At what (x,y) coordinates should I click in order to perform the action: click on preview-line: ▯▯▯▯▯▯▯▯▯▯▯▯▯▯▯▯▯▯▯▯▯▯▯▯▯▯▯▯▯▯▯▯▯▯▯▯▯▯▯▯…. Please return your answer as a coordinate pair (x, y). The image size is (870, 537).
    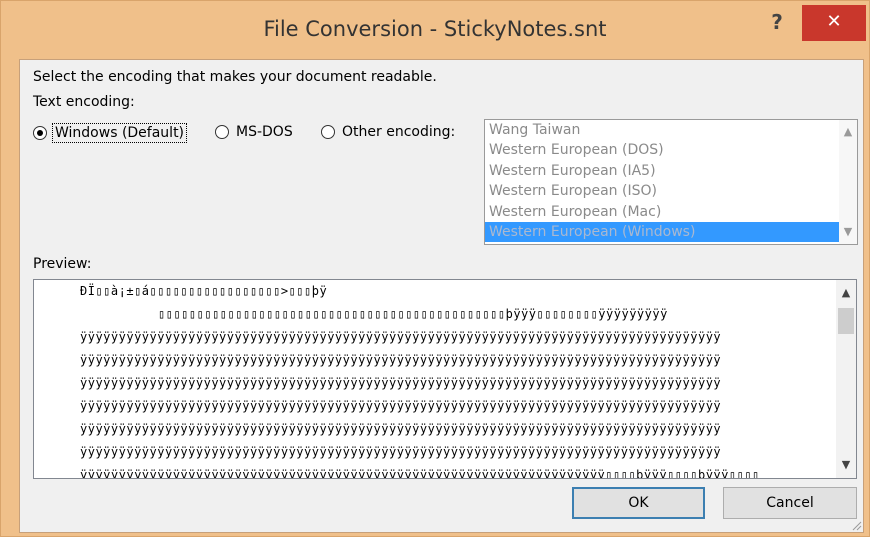
    Looking at the image, I should click on (413, 314).